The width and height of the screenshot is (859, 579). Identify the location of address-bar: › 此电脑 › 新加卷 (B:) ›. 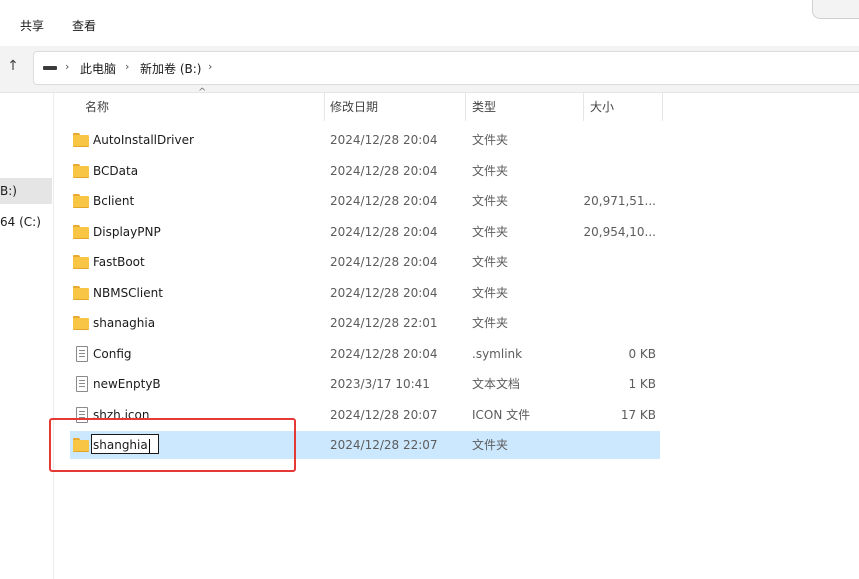
(446, 68).